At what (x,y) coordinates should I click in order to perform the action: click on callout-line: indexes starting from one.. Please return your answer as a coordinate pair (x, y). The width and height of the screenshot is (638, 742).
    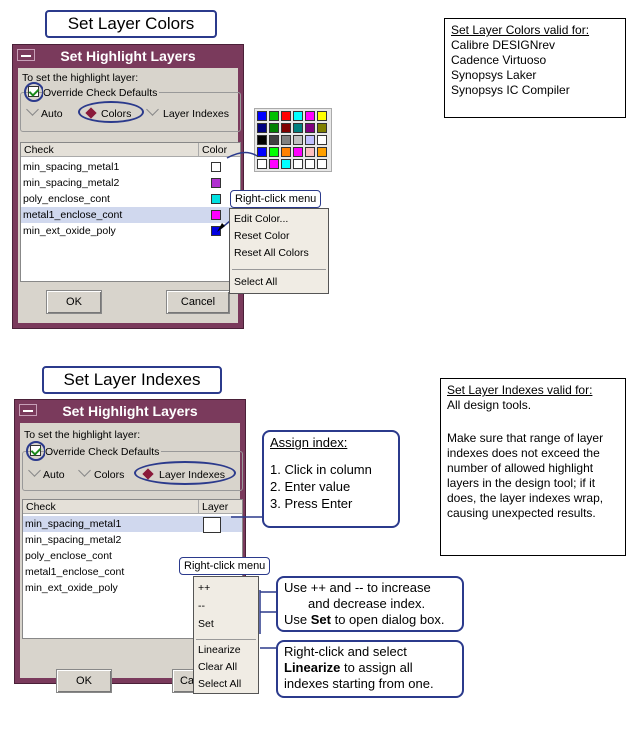
    Looking at the image, I should click on (359, 683).